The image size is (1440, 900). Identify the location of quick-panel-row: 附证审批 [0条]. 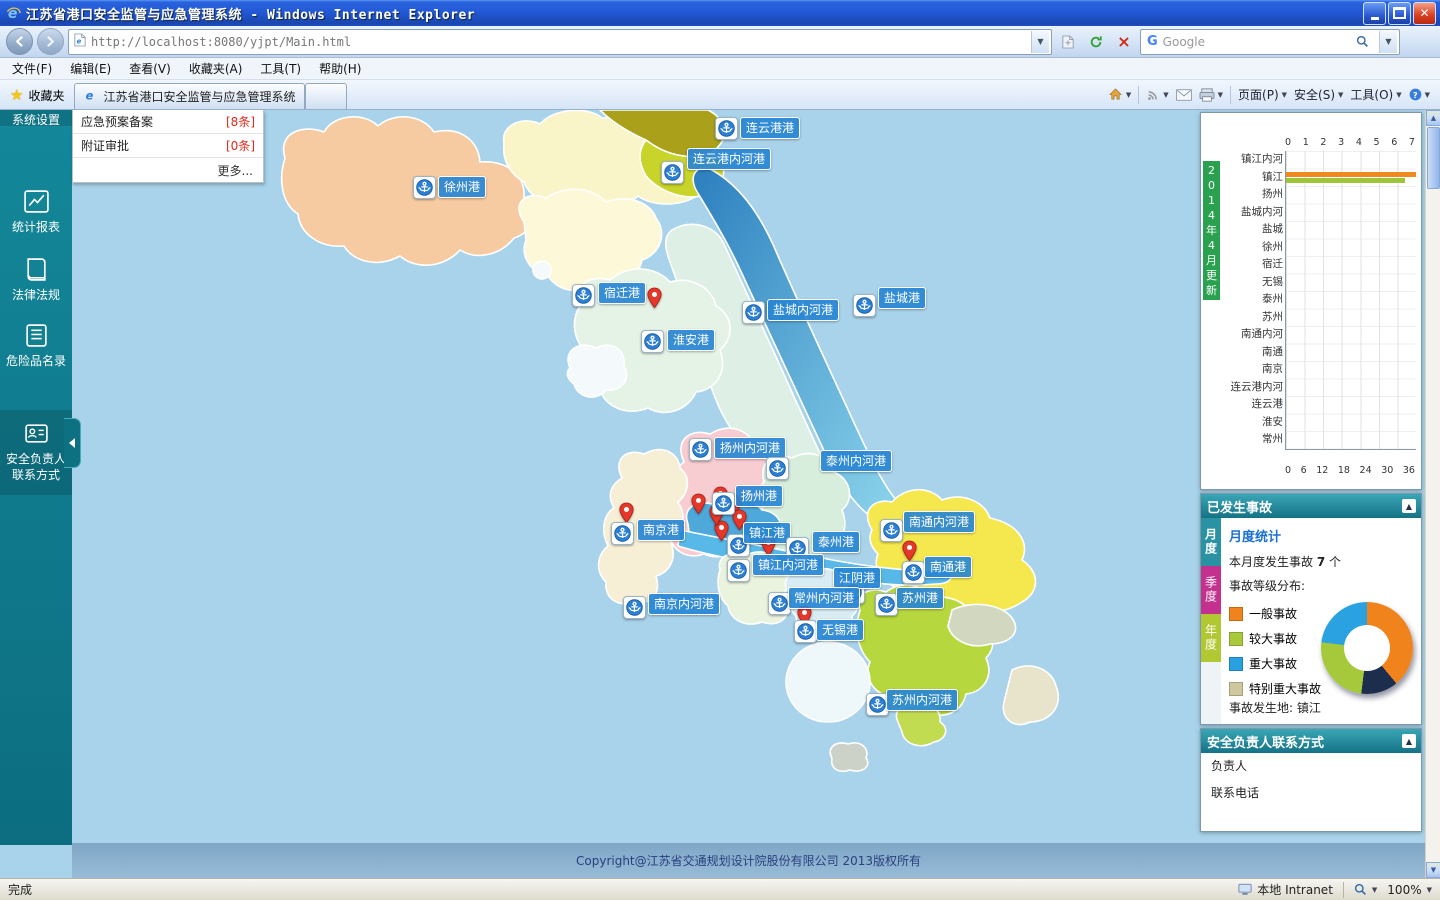
(168, 146).